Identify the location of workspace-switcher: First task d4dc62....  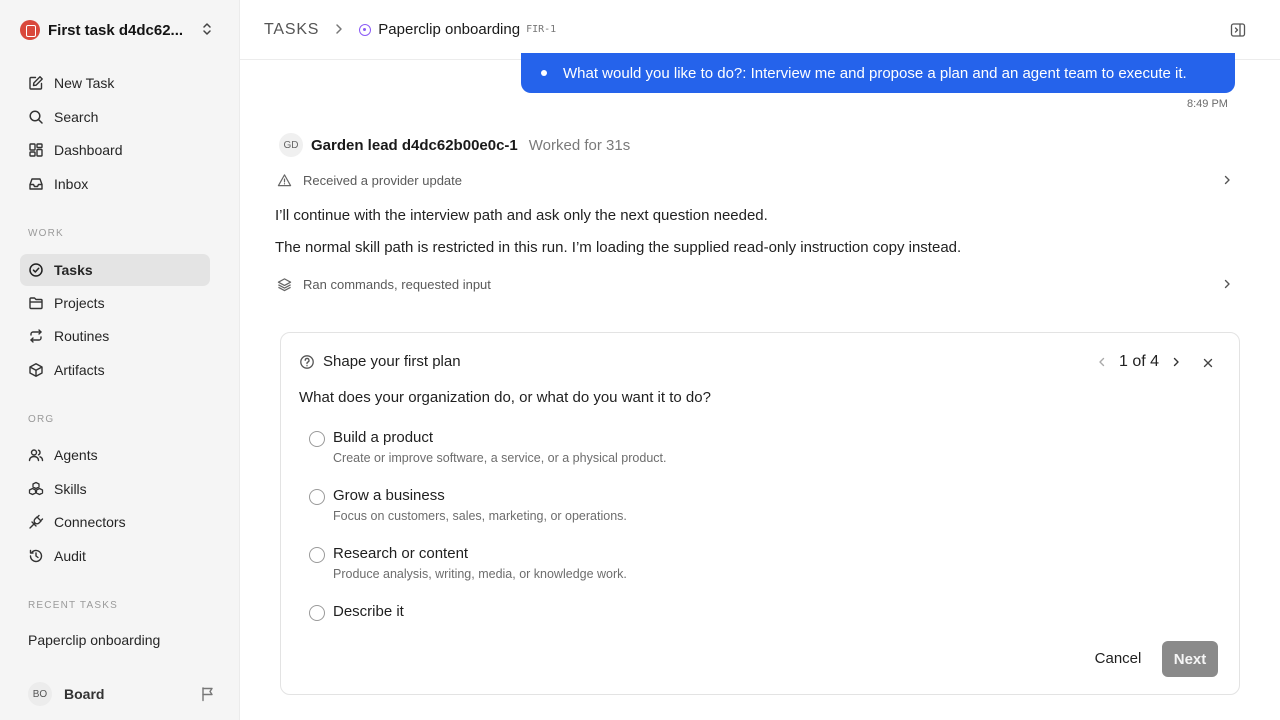
(120, 30).